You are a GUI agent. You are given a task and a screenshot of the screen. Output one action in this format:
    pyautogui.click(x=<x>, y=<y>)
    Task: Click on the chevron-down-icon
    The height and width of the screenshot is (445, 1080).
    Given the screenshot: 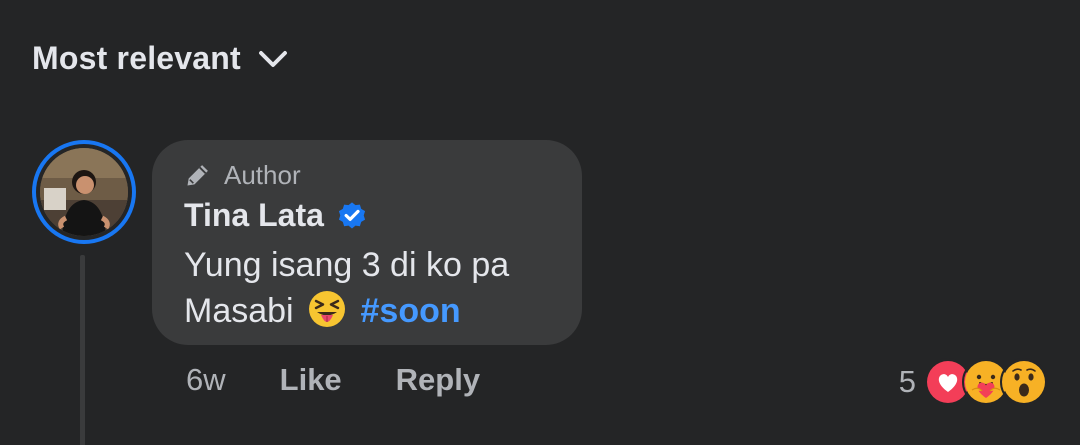 What is the action you would take?
    pyautogui.click(x=272, y=58)
    